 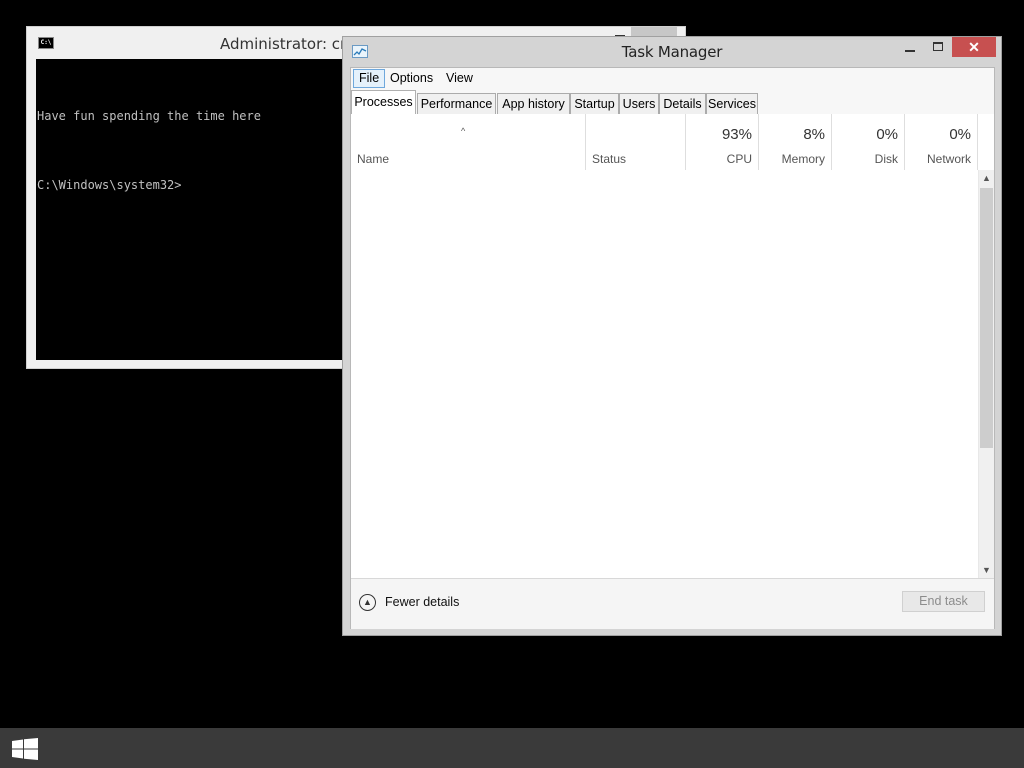 I want to click on menu-file: File, so click(x=369, y=78).